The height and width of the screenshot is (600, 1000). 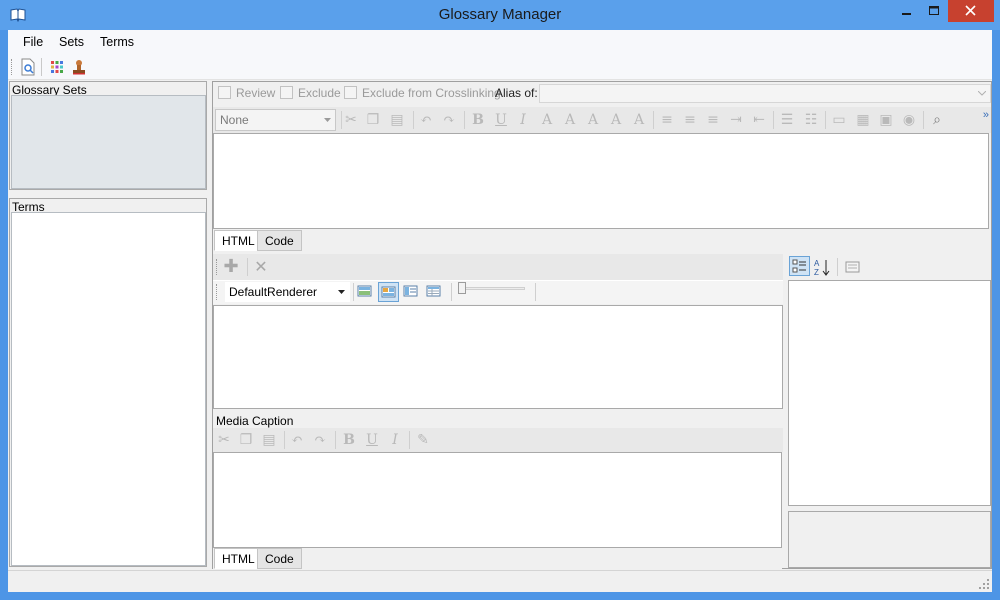 What do you see at coordinates (984, 584) in the screenshot?
I see `resize-grip-icon` at bounding box center [984, 584].